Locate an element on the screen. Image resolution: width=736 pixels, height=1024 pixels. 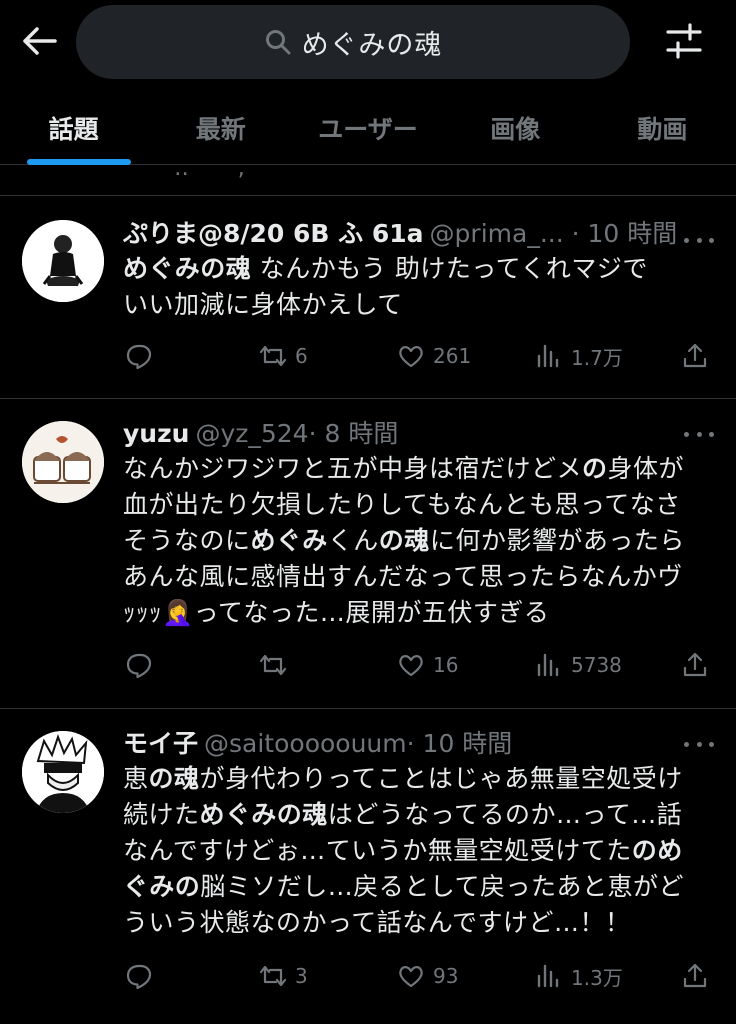
tweet-header: yuzu @yz_524· 8 時間 is located at coordinates (419, 434).